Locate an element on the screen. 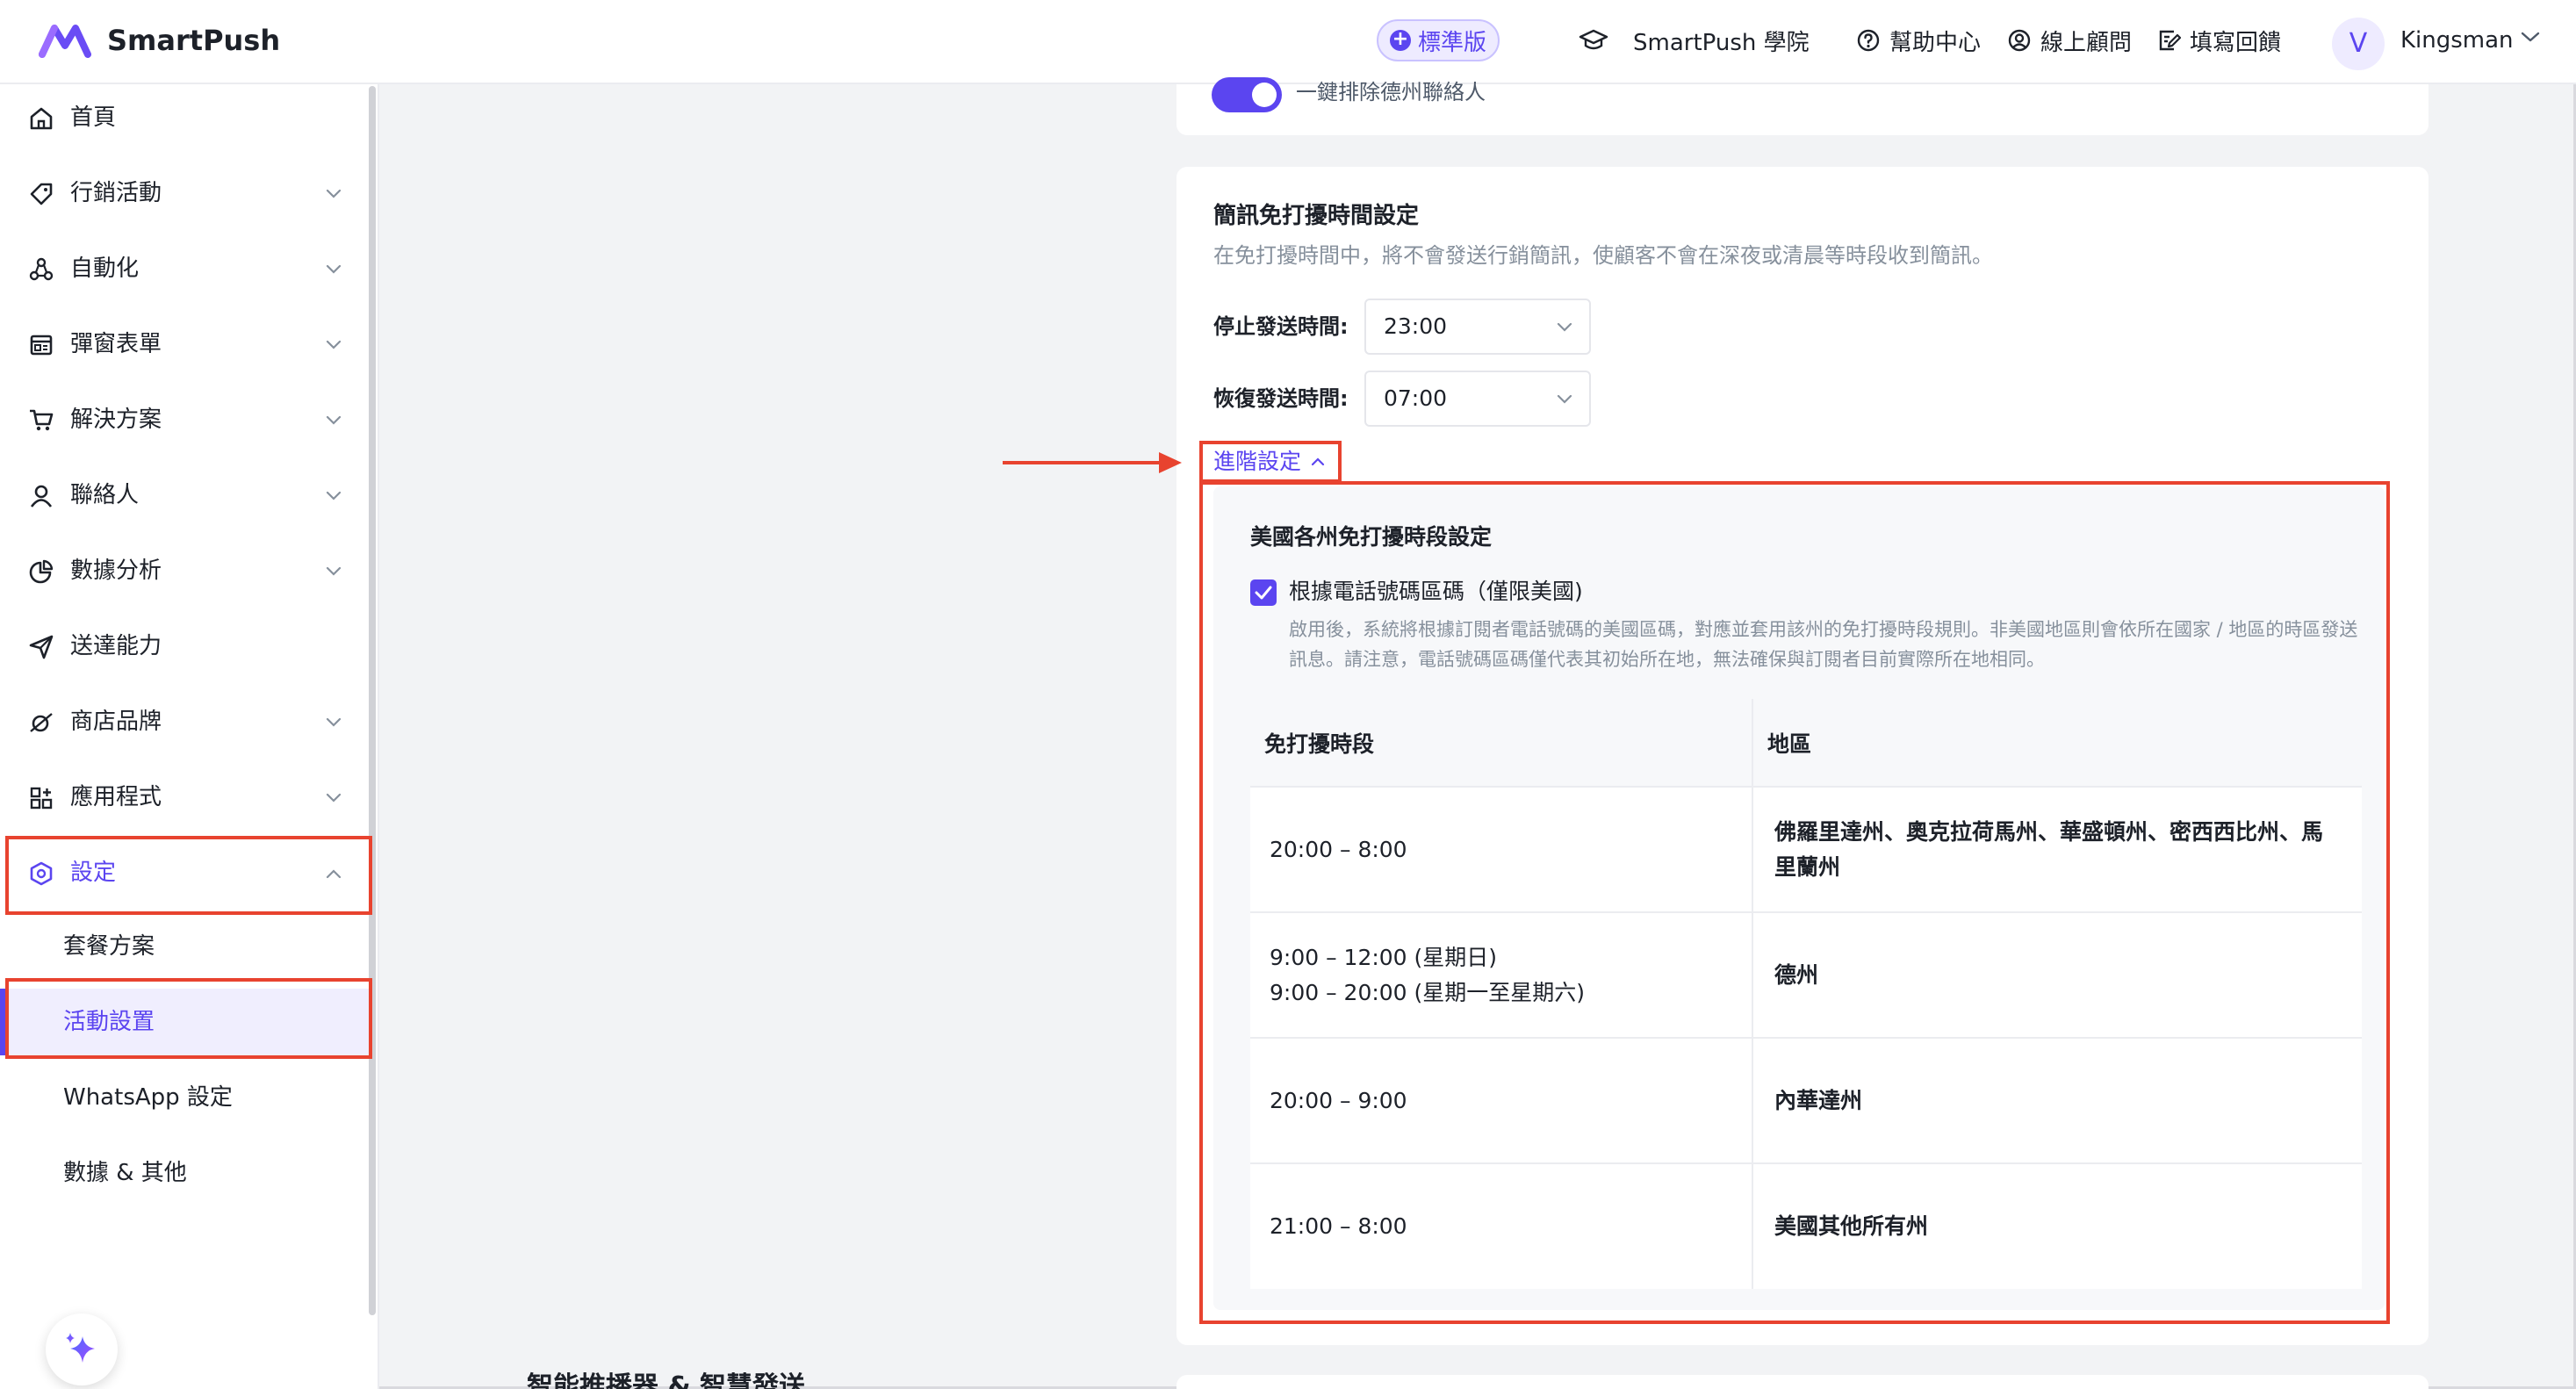  username: Kingsman is located at coordinates (2457, 40).